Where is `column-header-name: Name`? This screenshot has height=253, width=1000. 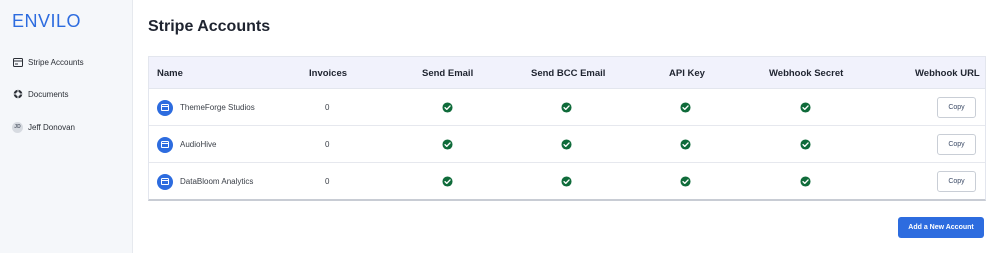
column-header-name: Name is located at coordinates (170, 73).